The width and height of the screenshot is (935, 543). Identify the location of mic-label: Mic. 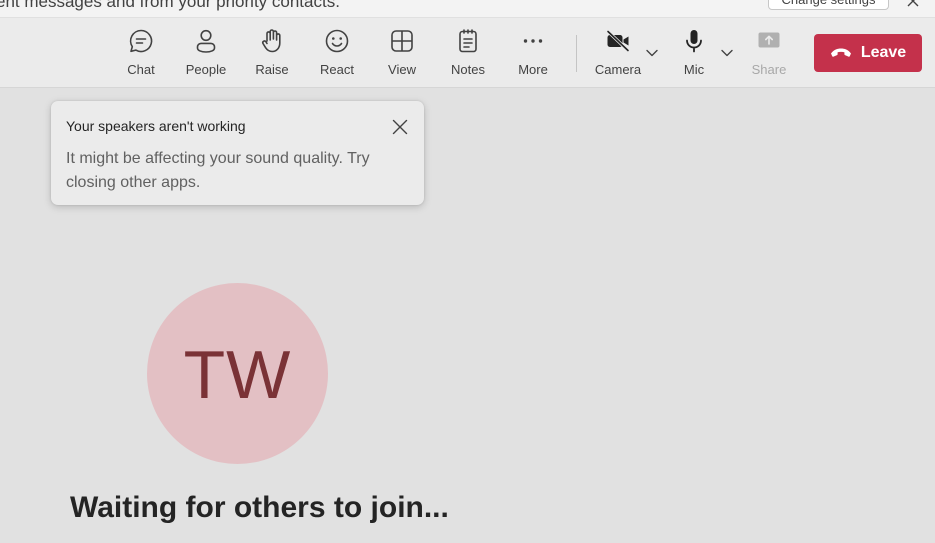
(694, 69).